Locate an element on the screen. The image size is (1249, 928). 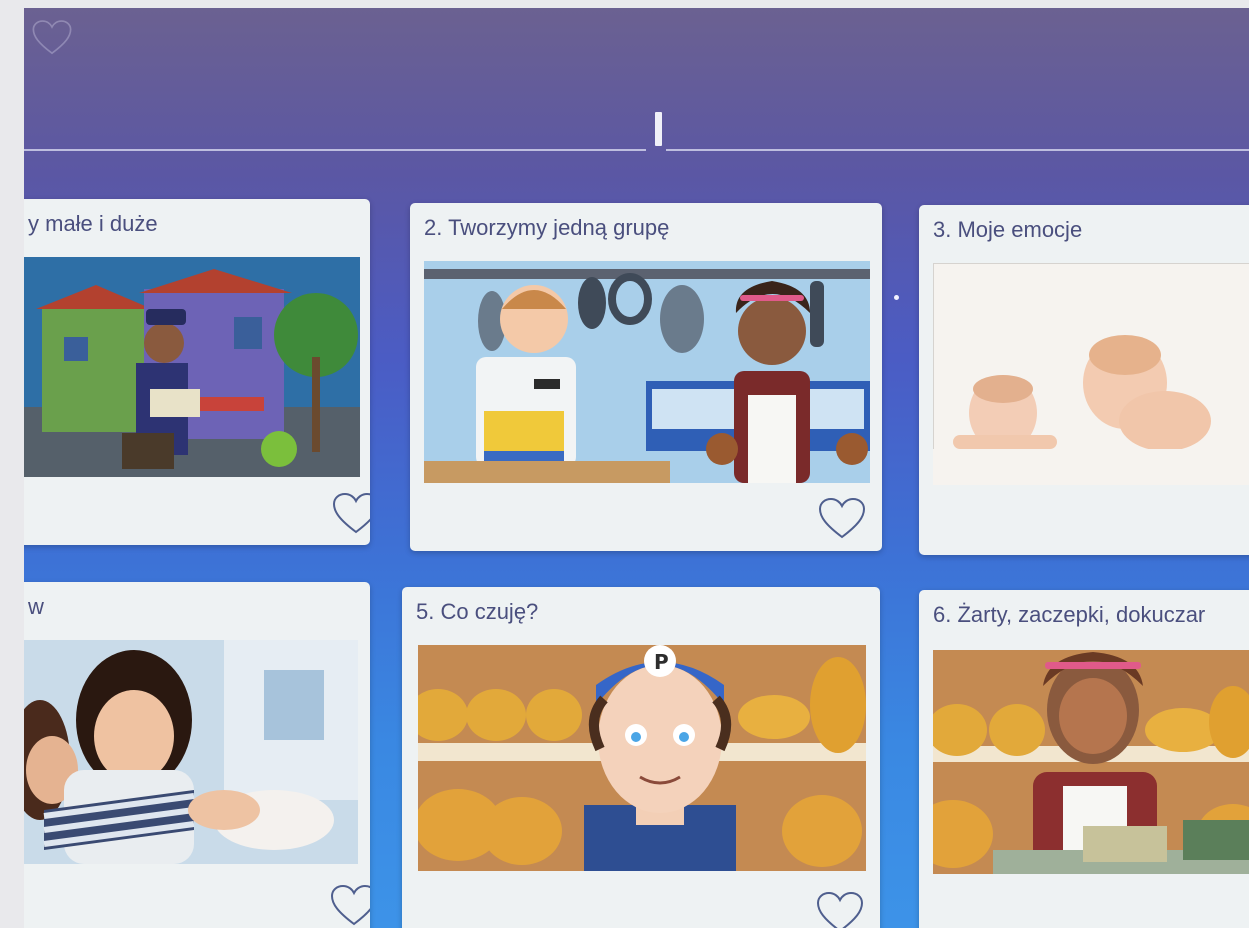
lesson-title: w is located at coordinates (36, 606).